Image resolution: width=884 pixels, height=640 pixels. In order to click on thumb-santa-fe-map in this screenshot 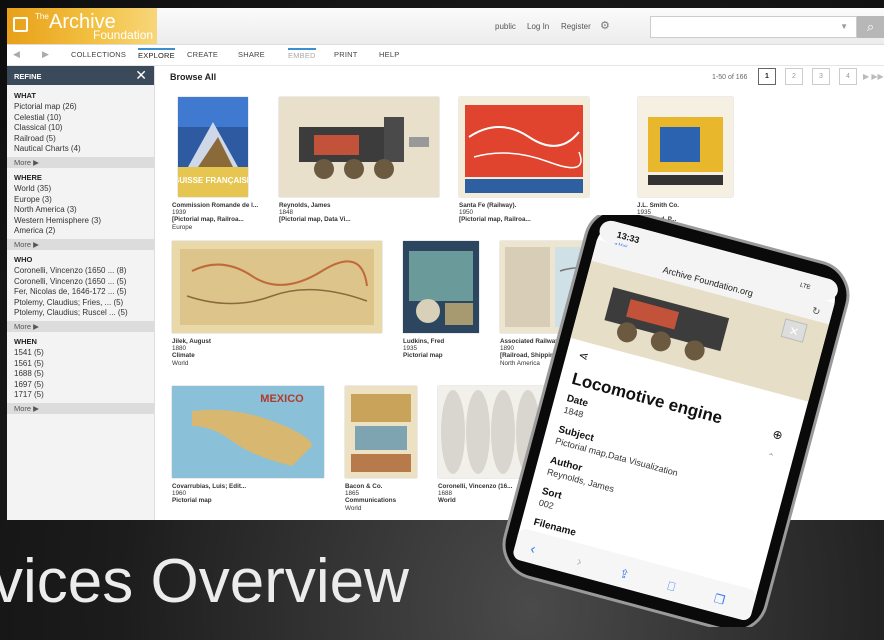, I will do `click(524, 147)`.